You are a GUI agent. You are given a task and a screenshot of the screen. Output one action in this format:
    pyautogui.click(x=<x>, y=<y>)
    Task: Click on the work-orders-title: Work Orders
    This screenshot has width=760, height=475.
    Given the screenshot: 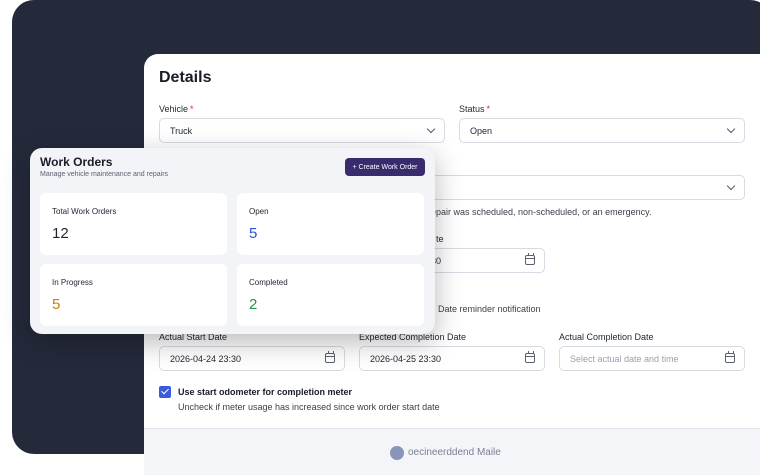 What is the action you would take?
    pyautogui.click(x=76, y=162)
    